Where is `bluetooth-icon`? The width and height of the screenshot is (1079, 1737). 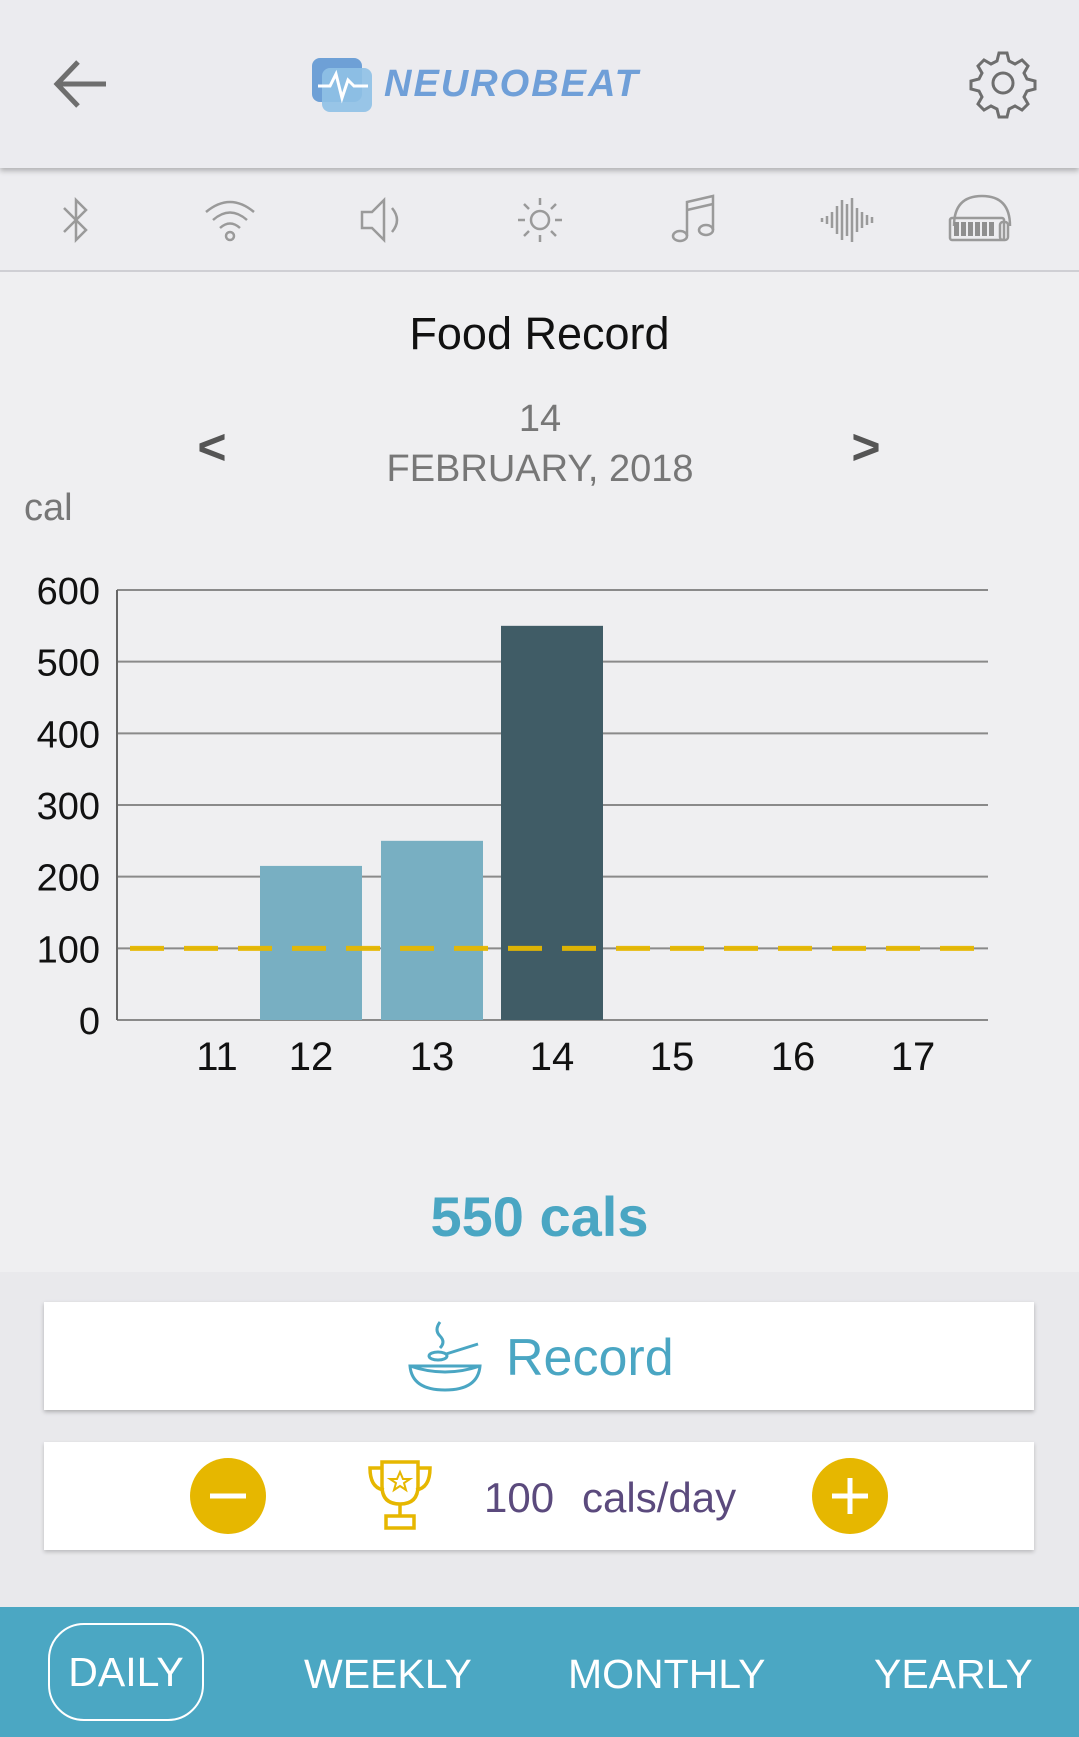
bluetooth-icon is located at coordinates (76, 220).